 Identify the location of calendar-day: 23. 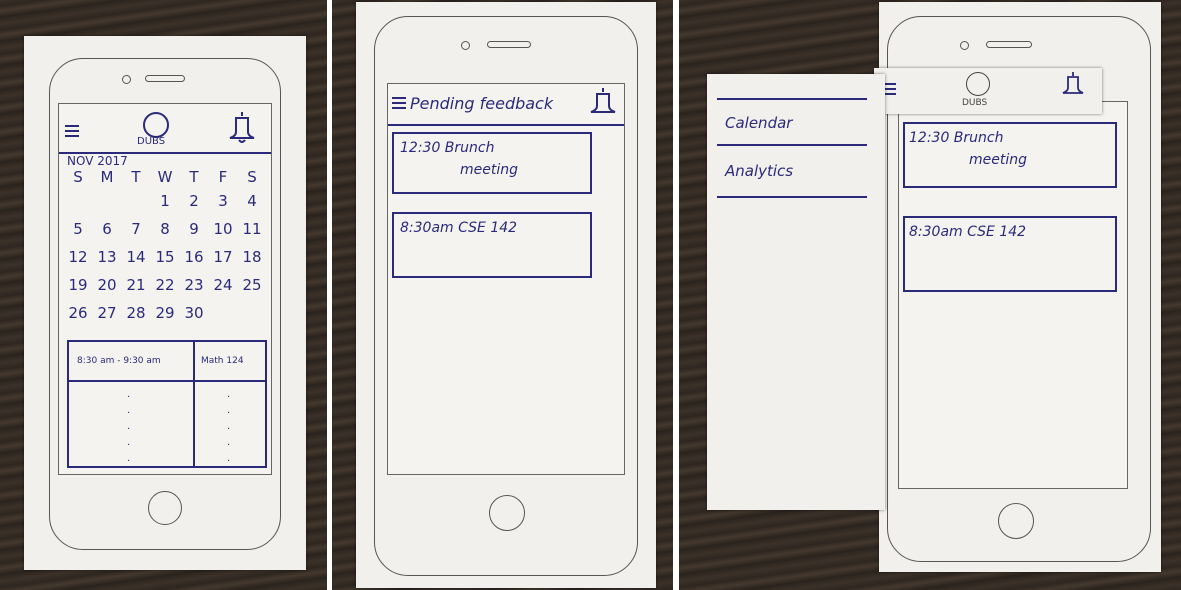
(194, 285).